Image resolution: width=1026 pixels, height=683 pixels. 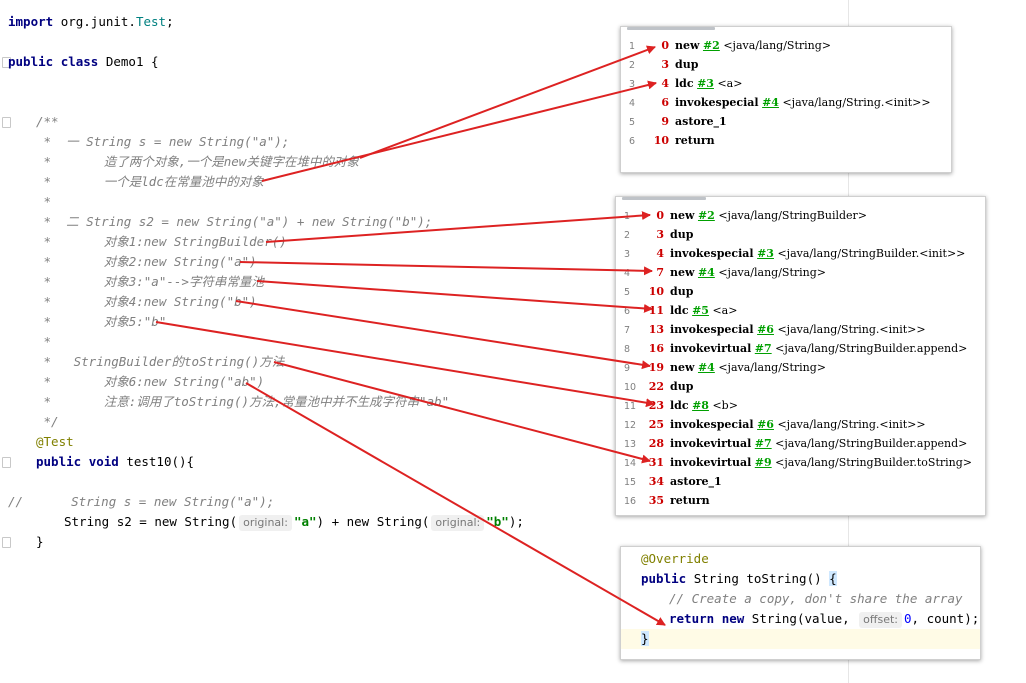 What do you see at coordinates (763, 462) in the screenshot?
I see `constant-ref: #9` at bounding box center [763, 462].